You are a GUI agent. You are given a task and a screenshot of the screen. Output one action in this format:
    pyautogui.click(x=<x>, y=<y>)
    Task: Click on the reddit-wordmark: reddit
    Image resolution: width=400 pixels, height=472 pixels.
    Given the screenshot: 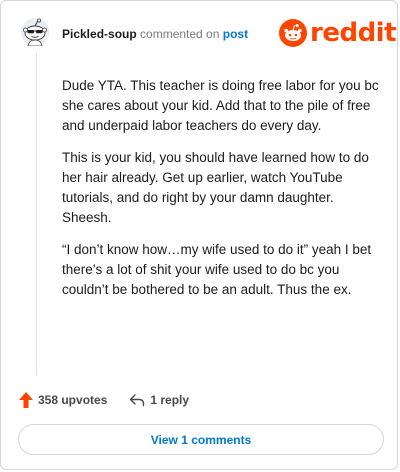 What is the action you would take?
    pyautogui.click(x=353, y=33)
    